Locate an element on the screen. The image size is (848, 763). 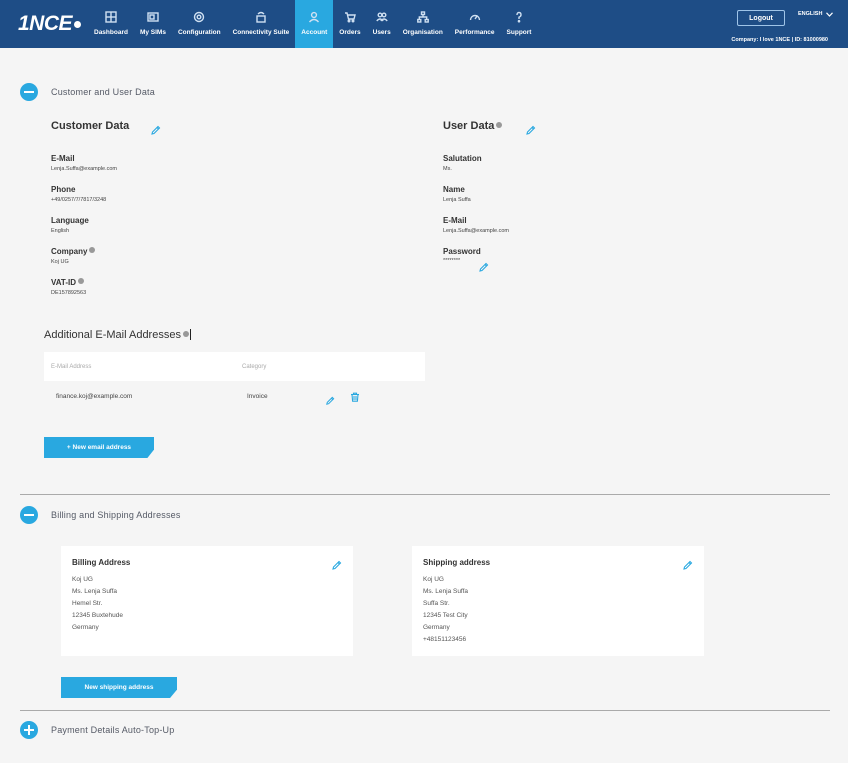
section-customer-user-header: Customer and User Data is located at coordinates (87, 92).